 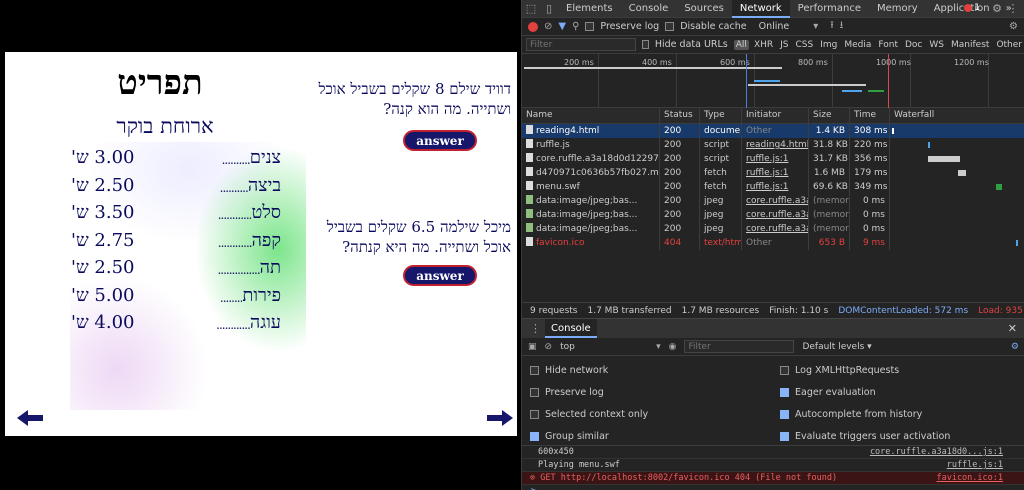 What do you see at coordinates (440, 275) in the screenshot?
I see `answer-button-2: answer` at bounding box center [440, 275].